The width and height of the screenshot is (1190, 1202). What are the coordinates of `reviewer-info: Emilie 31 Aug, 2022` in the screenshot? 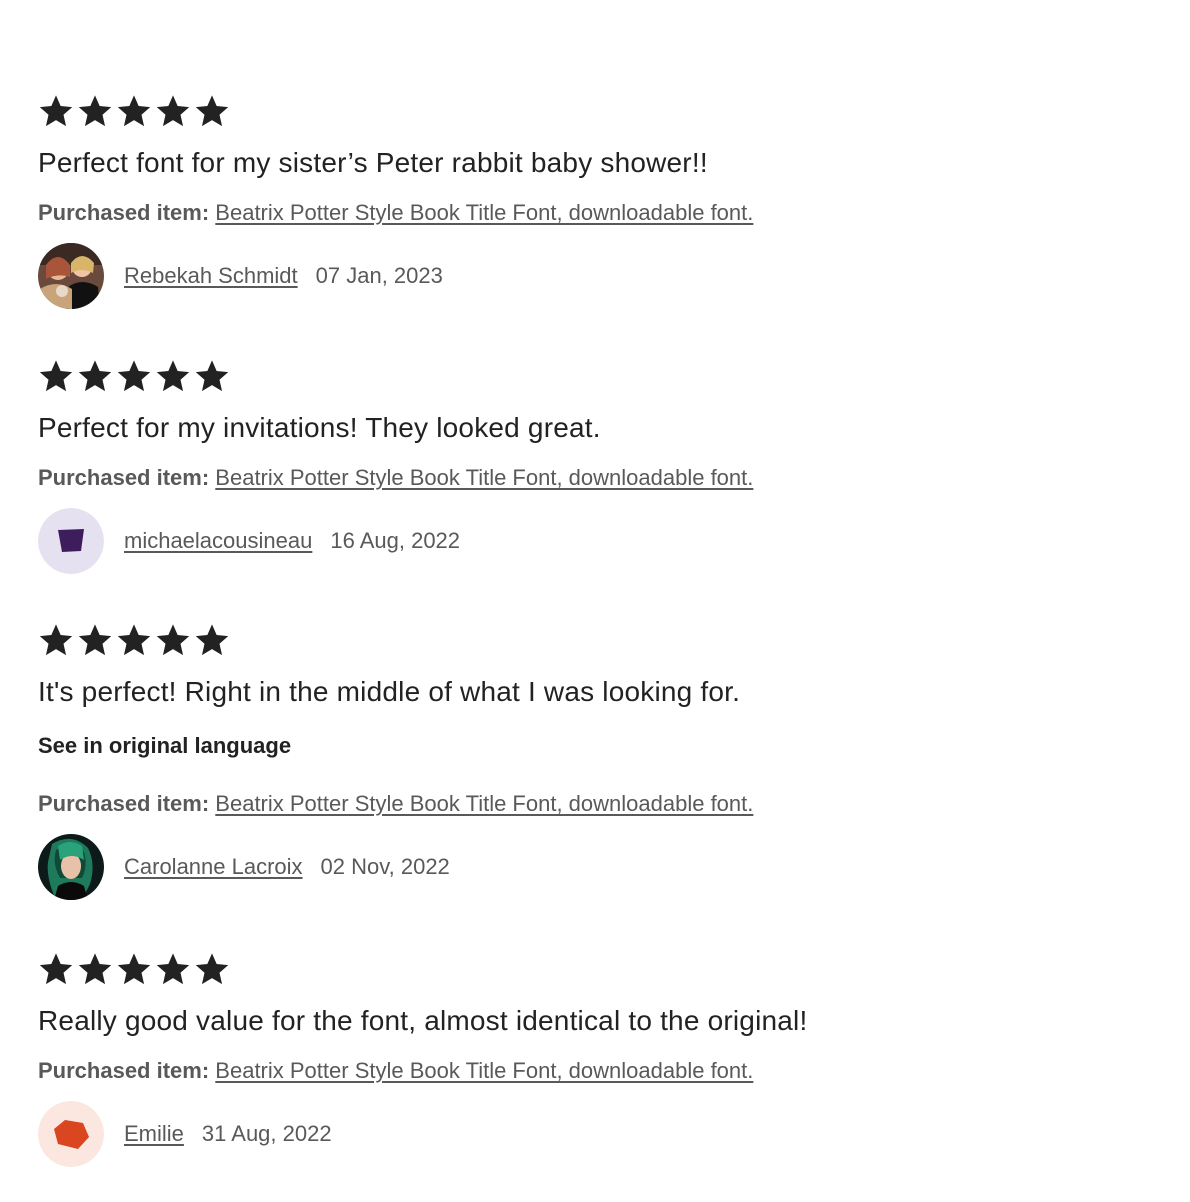 It's located at (593, 1134).